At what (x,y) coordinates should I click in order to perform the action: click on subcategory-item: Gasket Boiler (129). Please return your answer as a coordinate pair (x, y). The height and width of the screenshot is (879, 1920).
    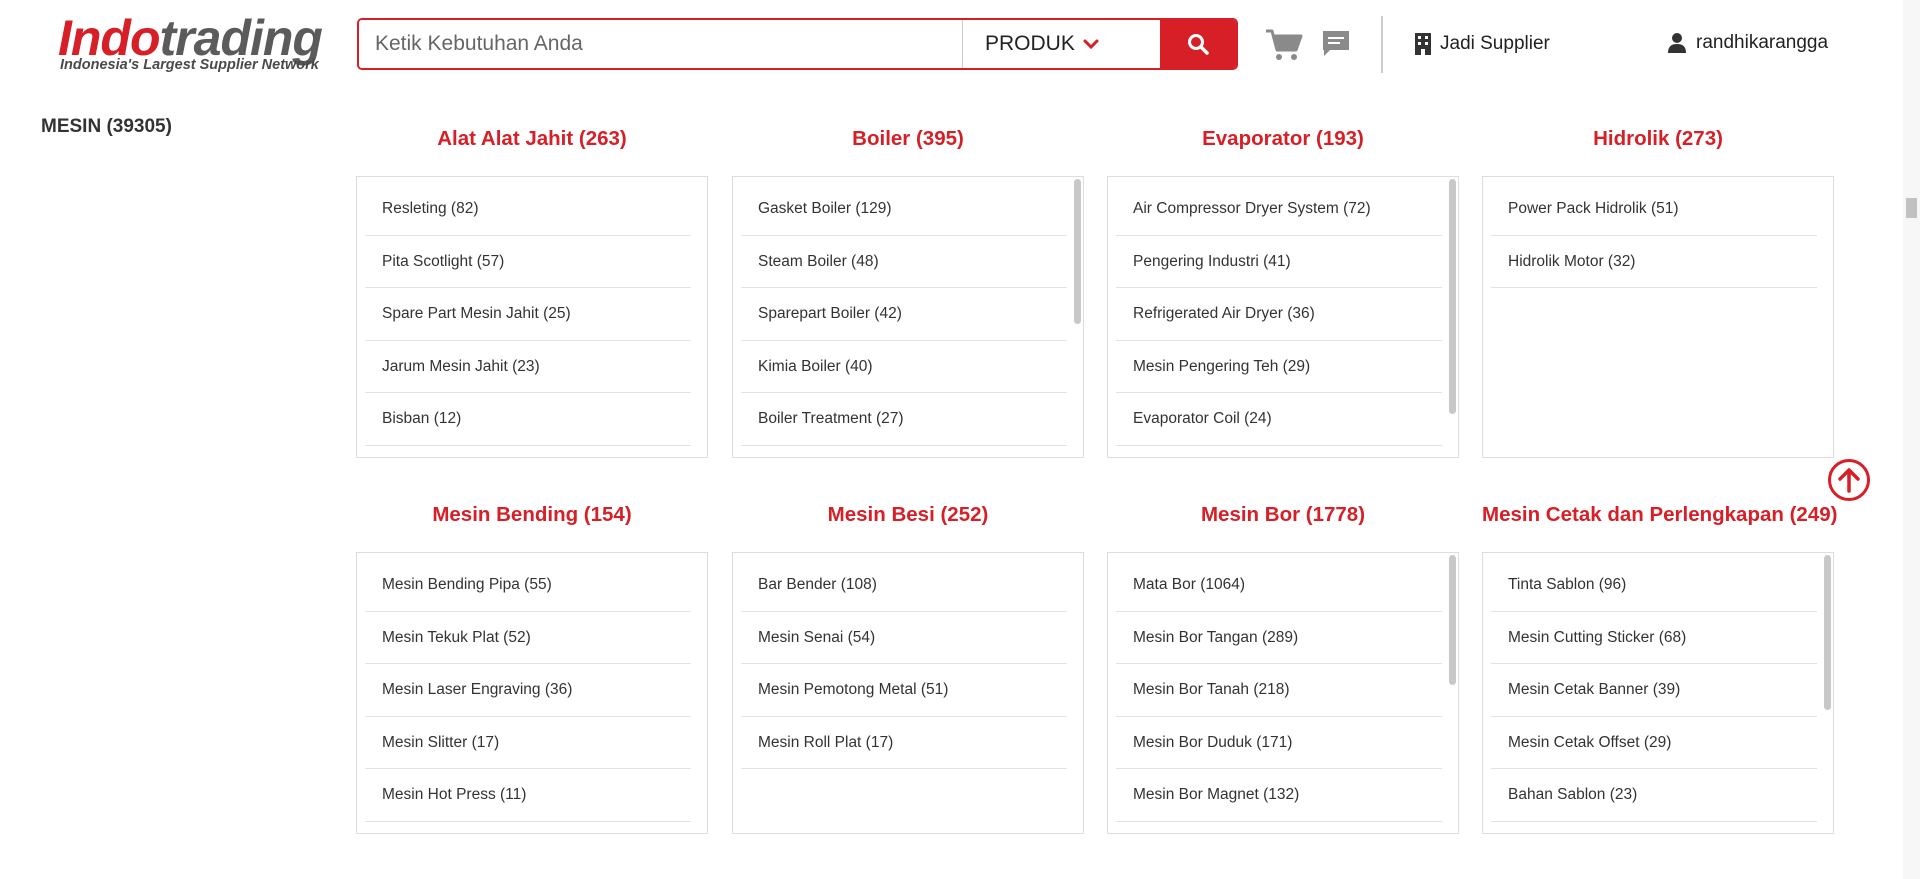
    Looking at the image, I should click on (904, 209).